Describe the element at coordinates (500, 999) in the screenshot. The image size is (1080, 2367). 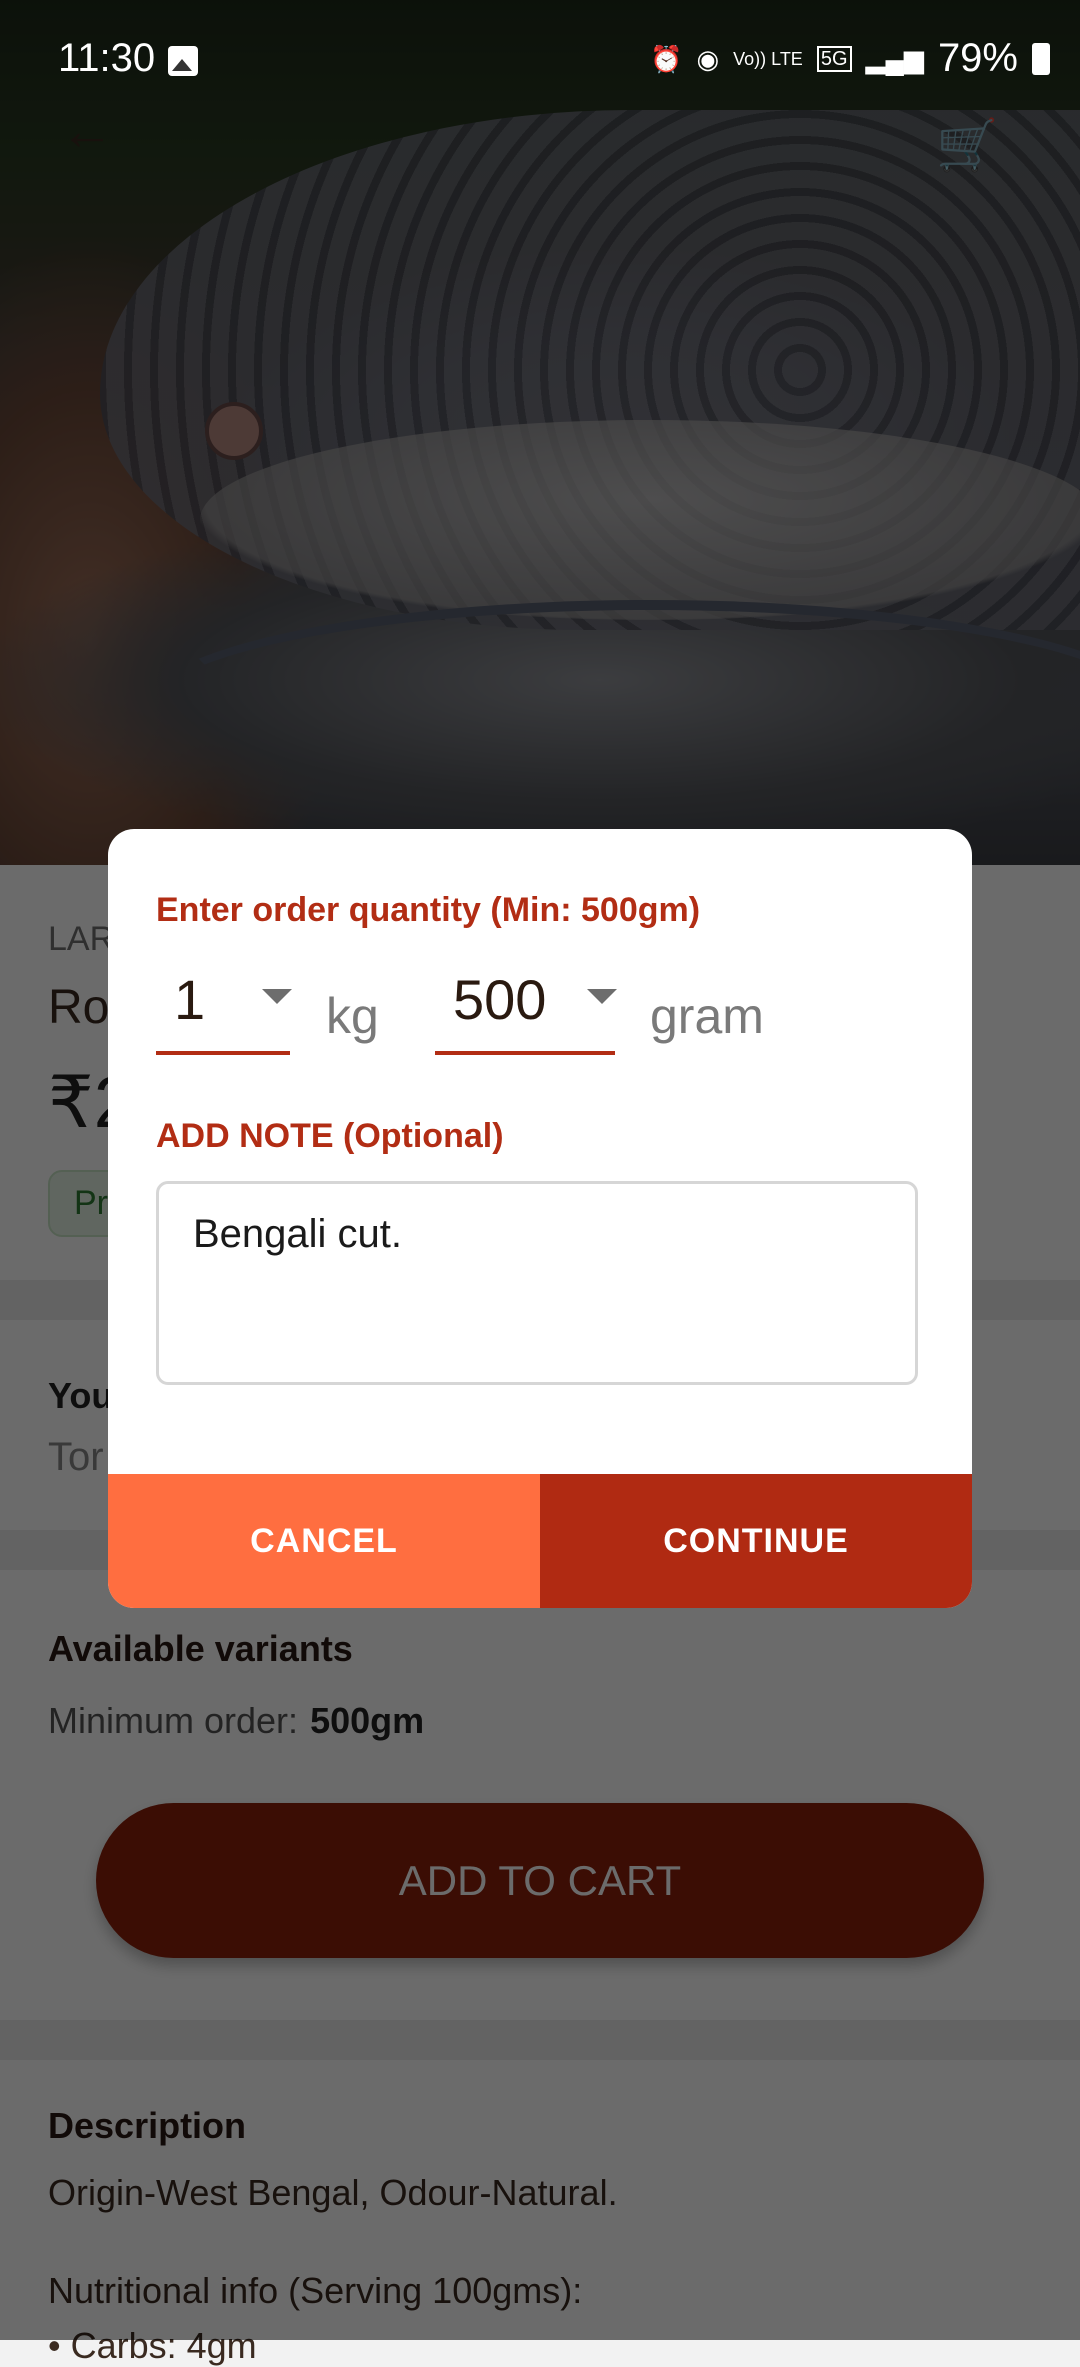
I see `gram-value: 500` at that location.